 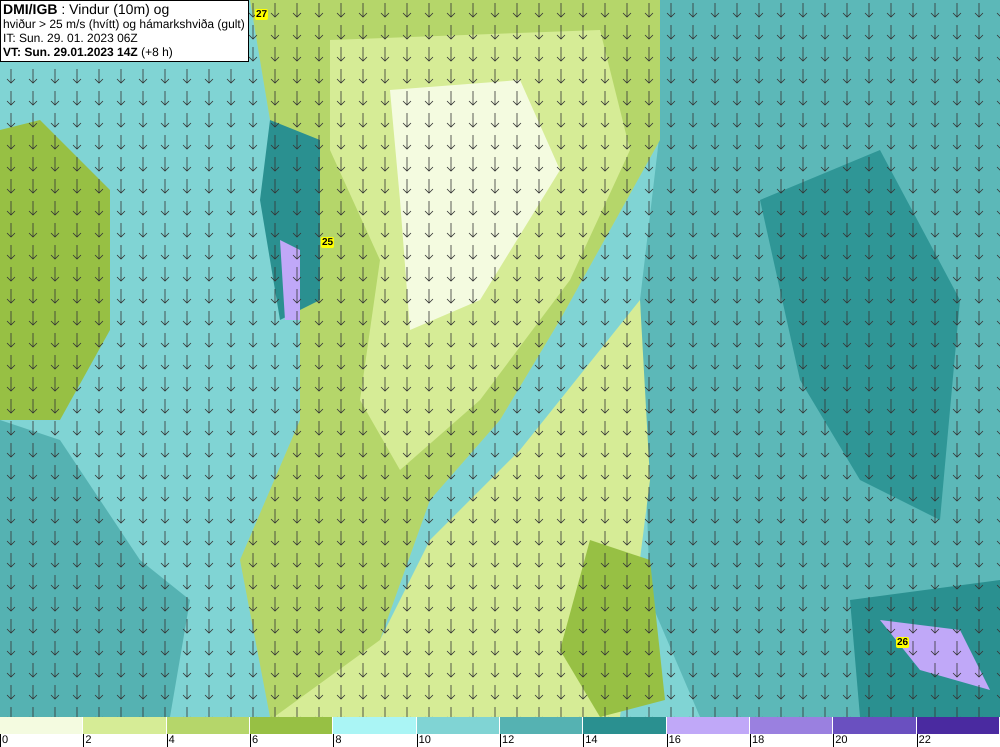 I want to click on legend-label: 0, so click(x=5, y=740).